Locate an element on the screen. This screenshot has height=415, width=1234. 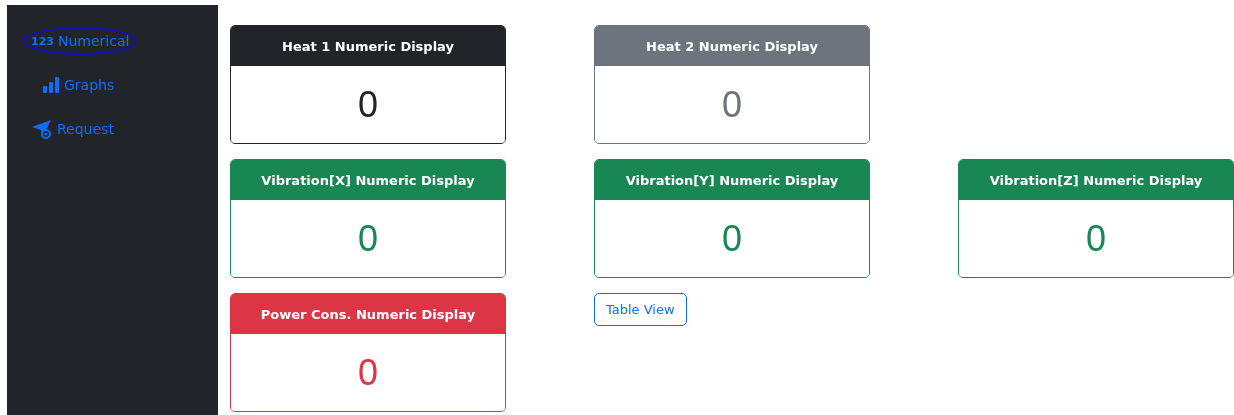
card-header: Power Cons. Numeric Display is located at coordinates (368, 314).